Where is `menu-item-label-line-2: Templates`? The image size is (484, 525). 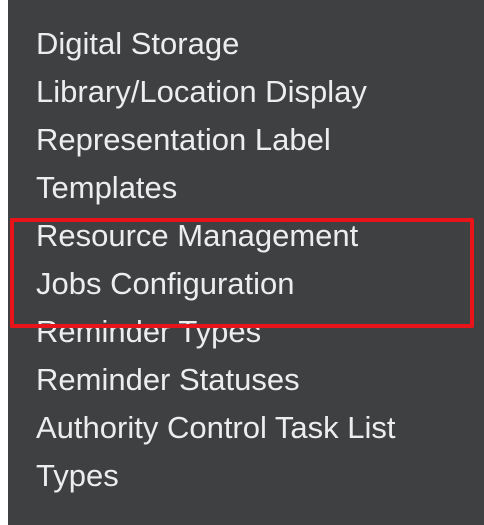
menu-item-label-line-2: Templates is located at coordinates (107, 187).